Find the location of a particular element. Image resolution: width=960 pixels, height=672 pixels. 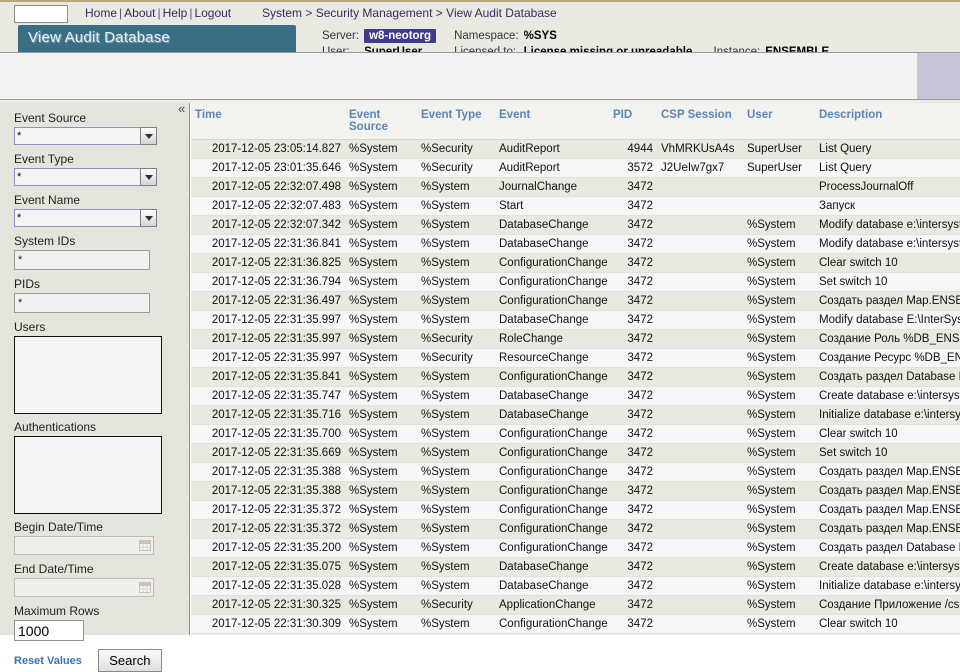

cell-time: 2017-12-05 22:32:07.342 is located at coordinates (268, 225).